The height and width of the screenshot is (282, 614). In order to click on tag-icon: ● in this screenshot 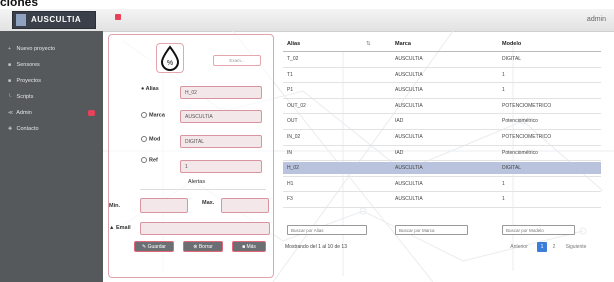, I will do `click(143, 89)`.